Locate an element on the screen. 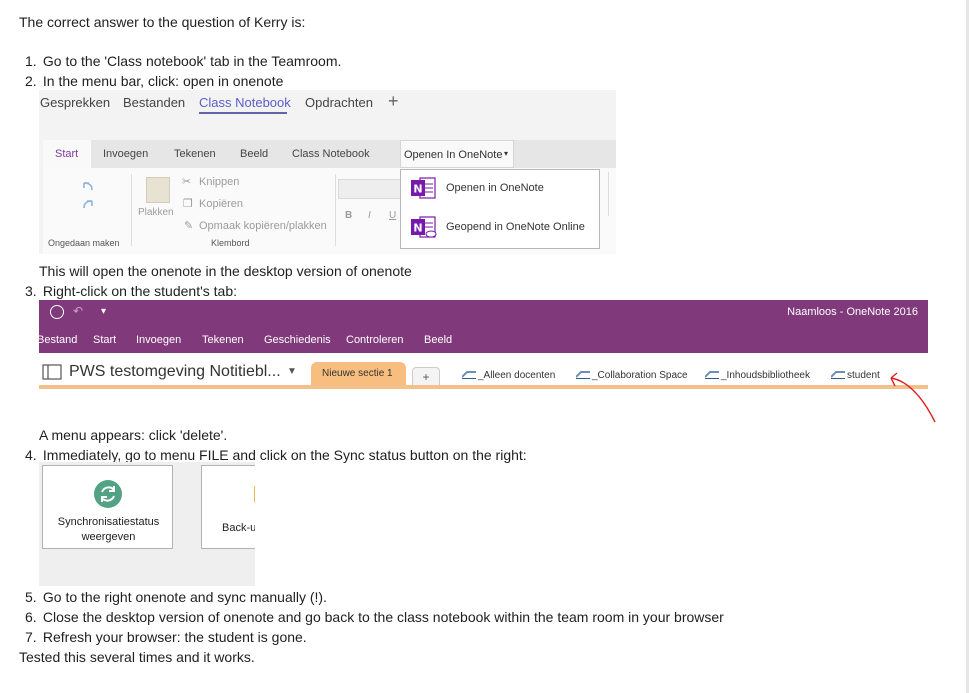  italic-button: I is located at coordinates (369, 215).